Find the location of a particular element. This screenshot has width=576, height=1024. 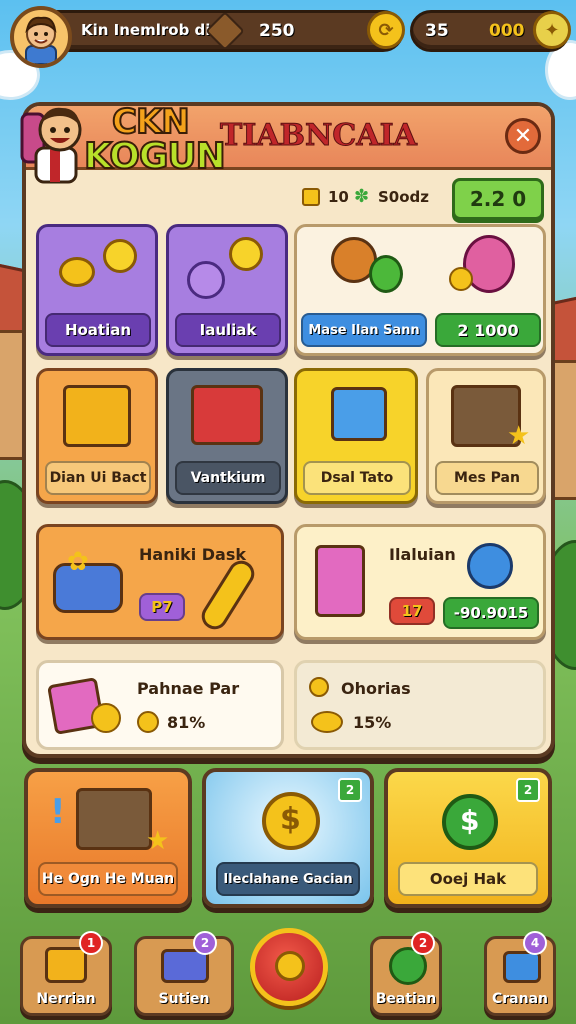

ileclahane-label: Ileclahane Gacian is located at coordinates (288, 879).